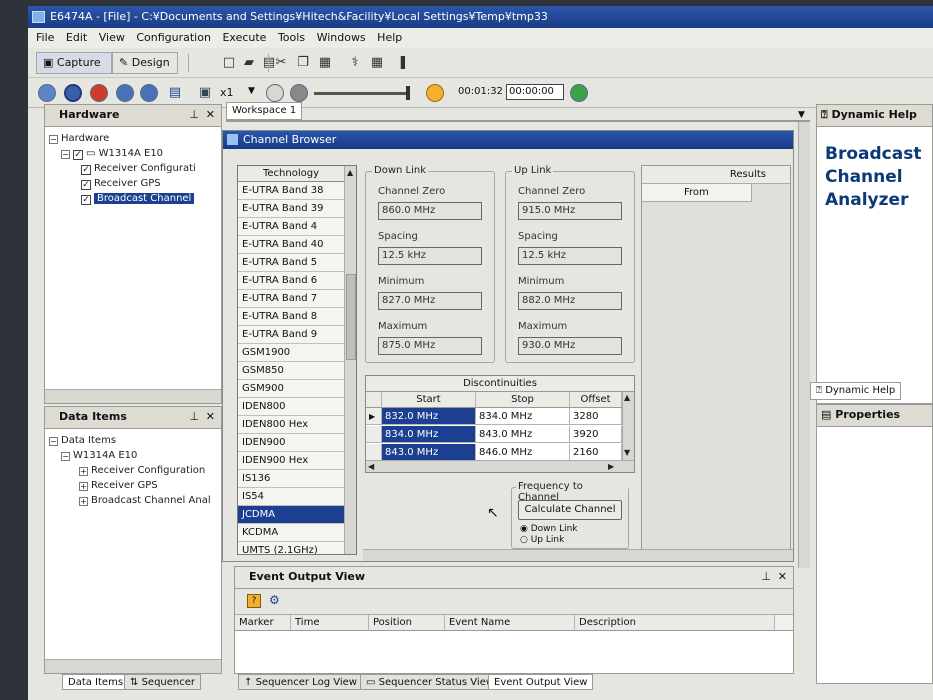 The width and height of the screenshot is (933, 700). What do you see at coordinates (291, 317) in the screenshot?
I see `technology-item: E-UTRA Band 8` at bounding box center [291, 317].